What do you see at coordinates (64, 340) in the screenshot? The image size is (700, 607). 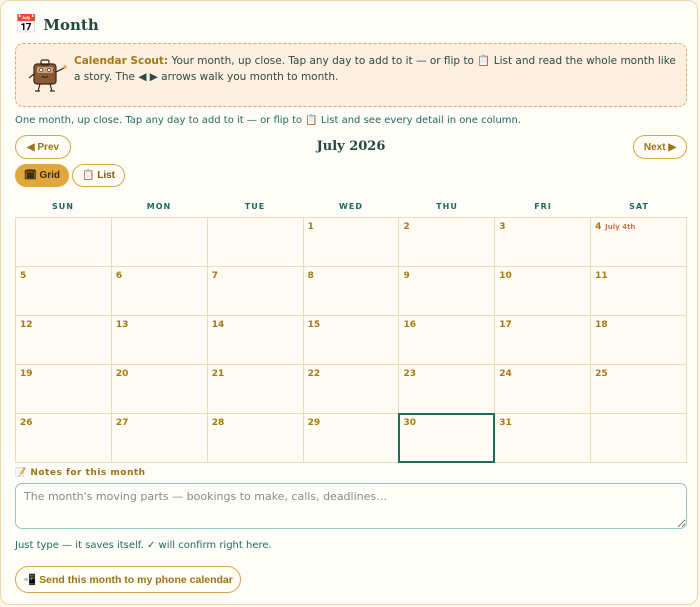 I see `calendar-day-cell: 12` at bounding box center [64, 340].